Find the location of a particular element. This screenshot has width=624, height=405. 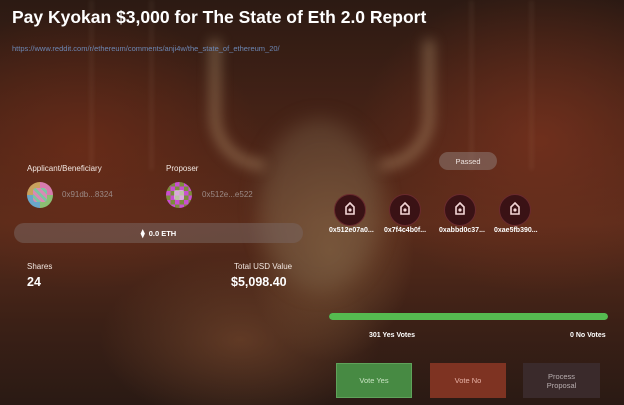

status-badge: Passed is located at coordinates (468, 161).